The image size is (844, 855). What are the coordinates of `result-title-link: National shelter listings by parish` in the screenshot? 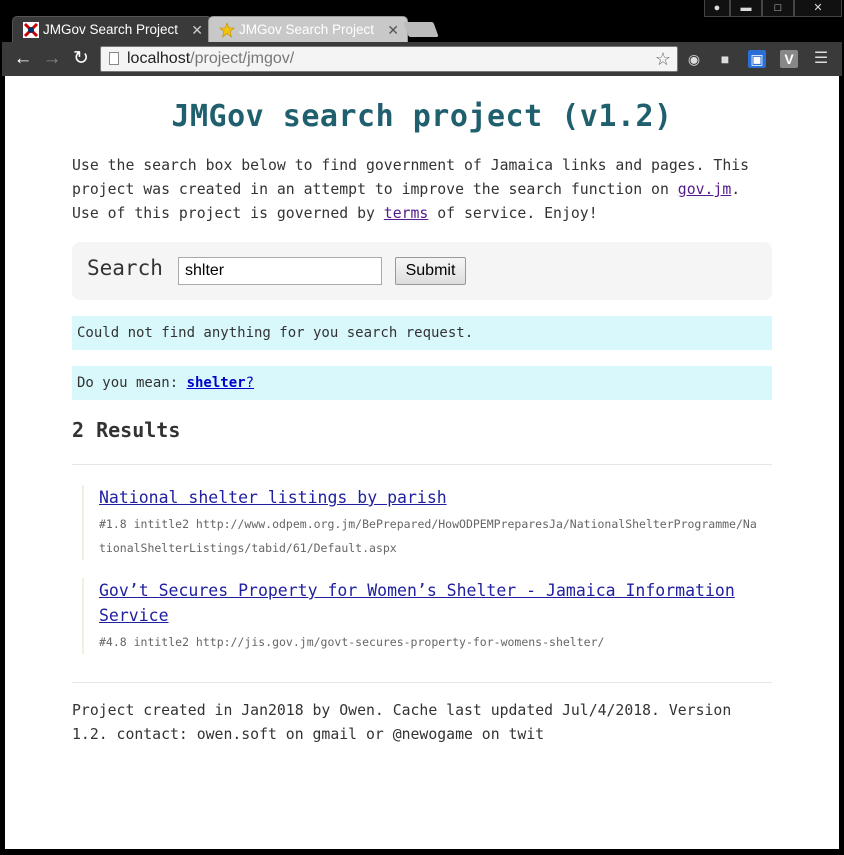 It's located at (430, 497).